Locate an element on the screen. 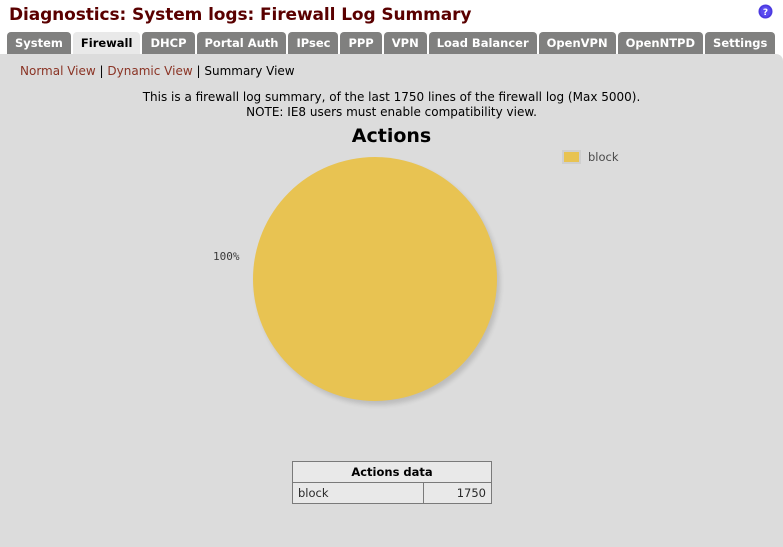  table-cell-action-label: block is located at coordinates (358, 493).